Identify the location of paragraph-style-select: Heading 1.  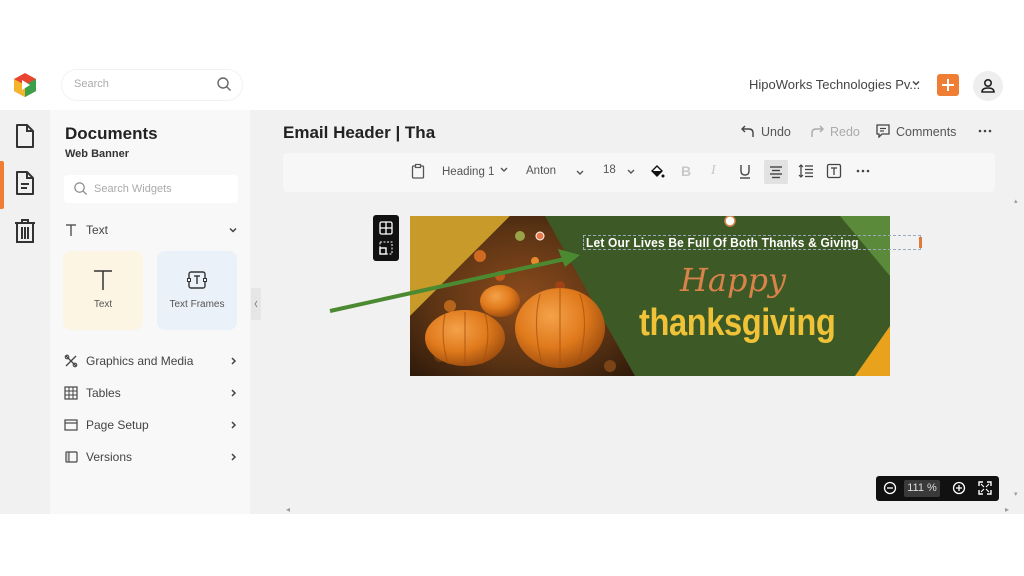
(476, 174).